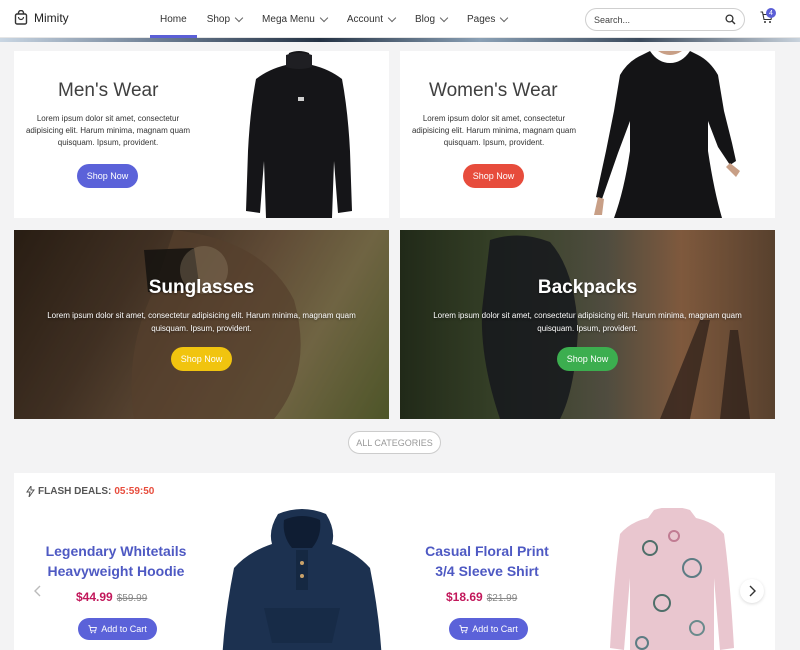  I want to click on flash-deals-label: FLASH DEALS:, so click(75, 491).